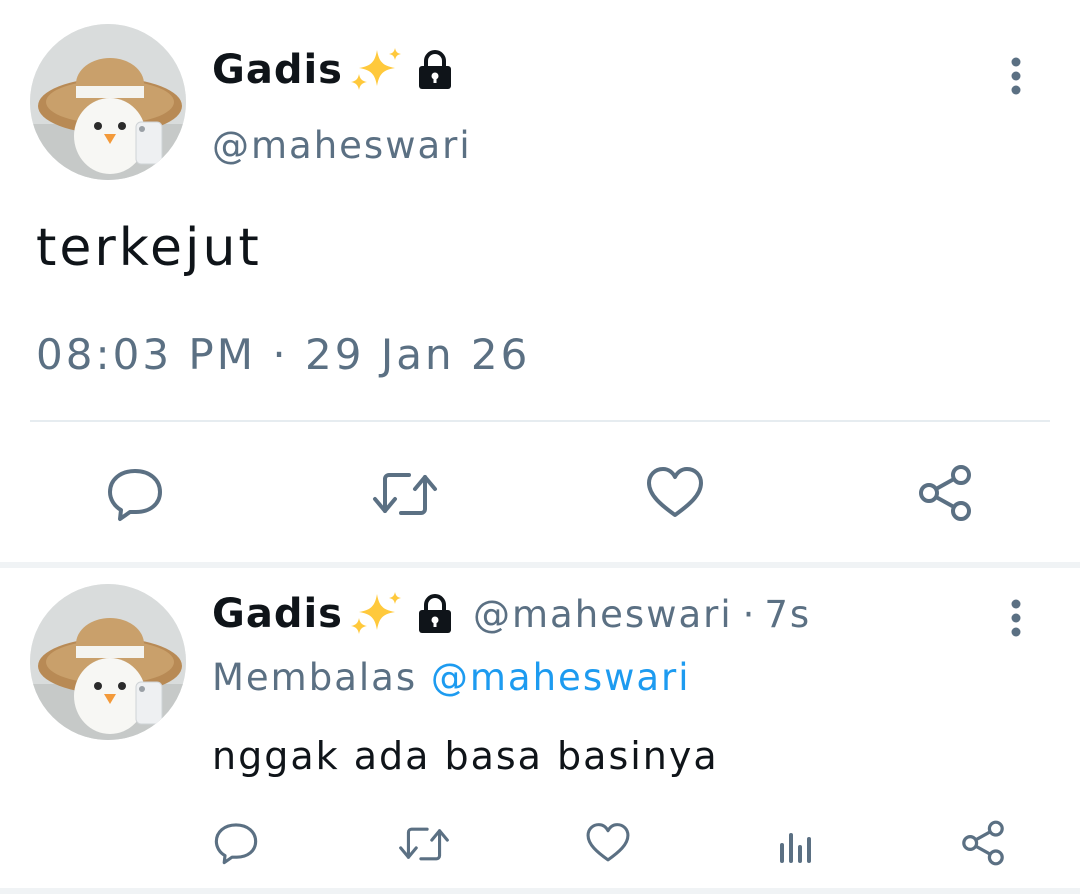 This screenshot has height=894, width=1080. I want to click on reply-handle: @maheswari, so click(603, 614).